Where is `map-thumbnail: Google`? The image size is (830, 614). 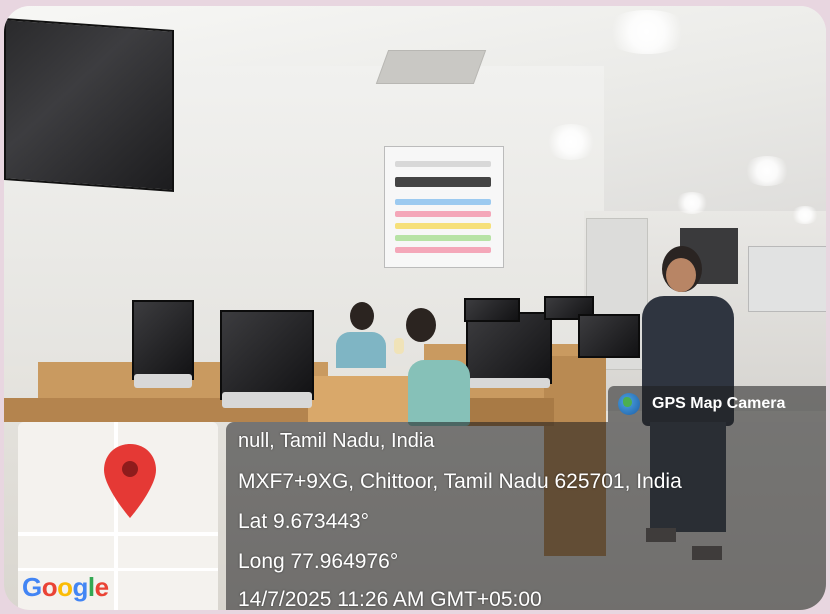 map-thumbnail: Google is located at coordinates (118, 516).